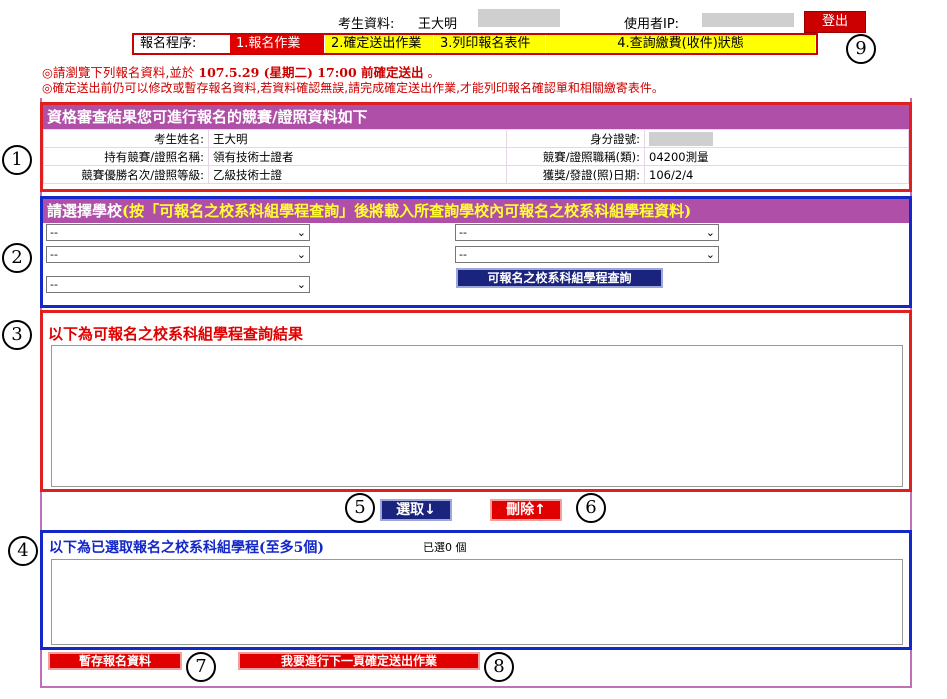  What do you see at coordinates (178, 232) in the screenshot?
I see `school-select-1: -- ⌄` at bounding box center [178, 232].